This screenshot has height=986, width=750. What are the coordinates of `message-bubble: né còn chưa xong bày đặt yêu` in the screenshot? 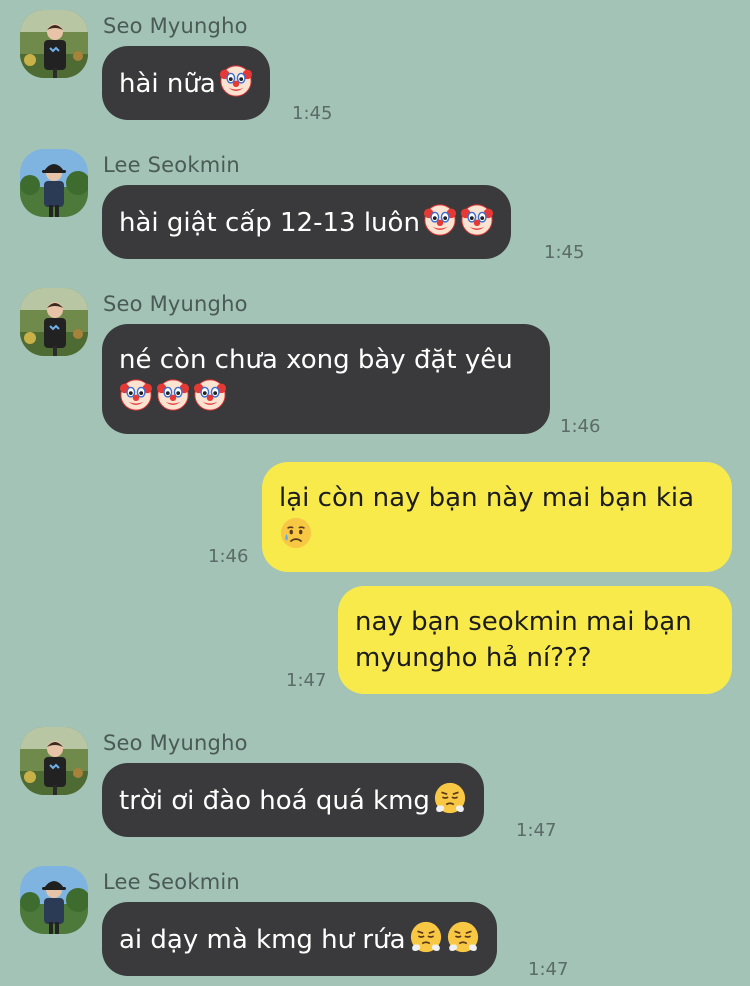 It's located at (326, 379).